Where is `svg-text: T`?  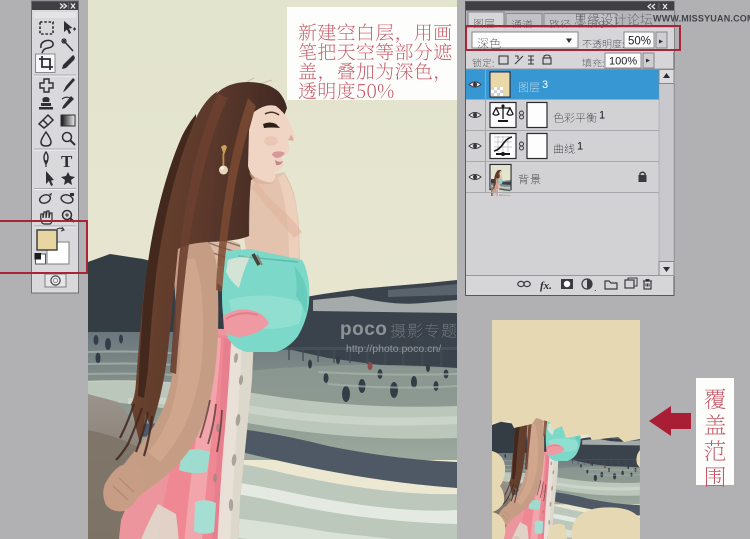
svg-text: T is located at coordinates (67, 161).